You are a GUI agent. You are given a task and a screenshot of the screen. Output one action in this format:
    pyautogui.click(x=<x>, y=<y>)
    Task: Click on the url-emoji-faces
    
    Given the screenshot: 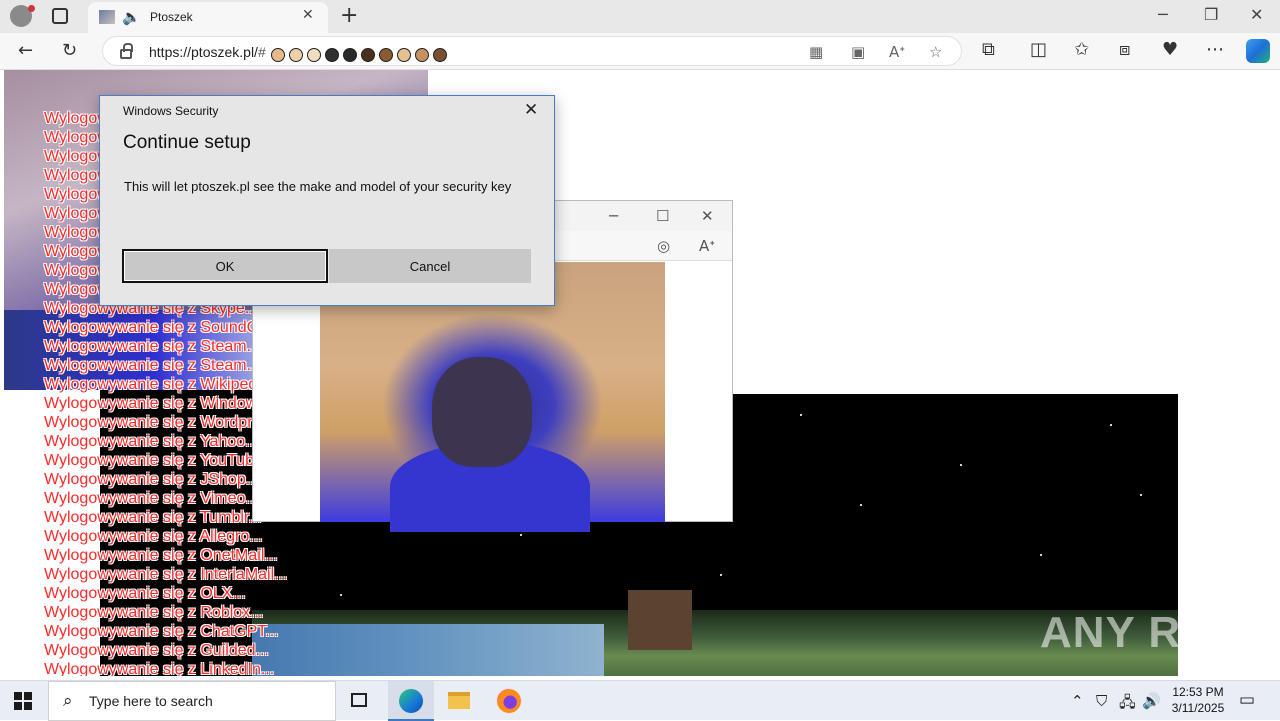 What is the action you would take?
    pyautogui.click(x=361, y=53)
    